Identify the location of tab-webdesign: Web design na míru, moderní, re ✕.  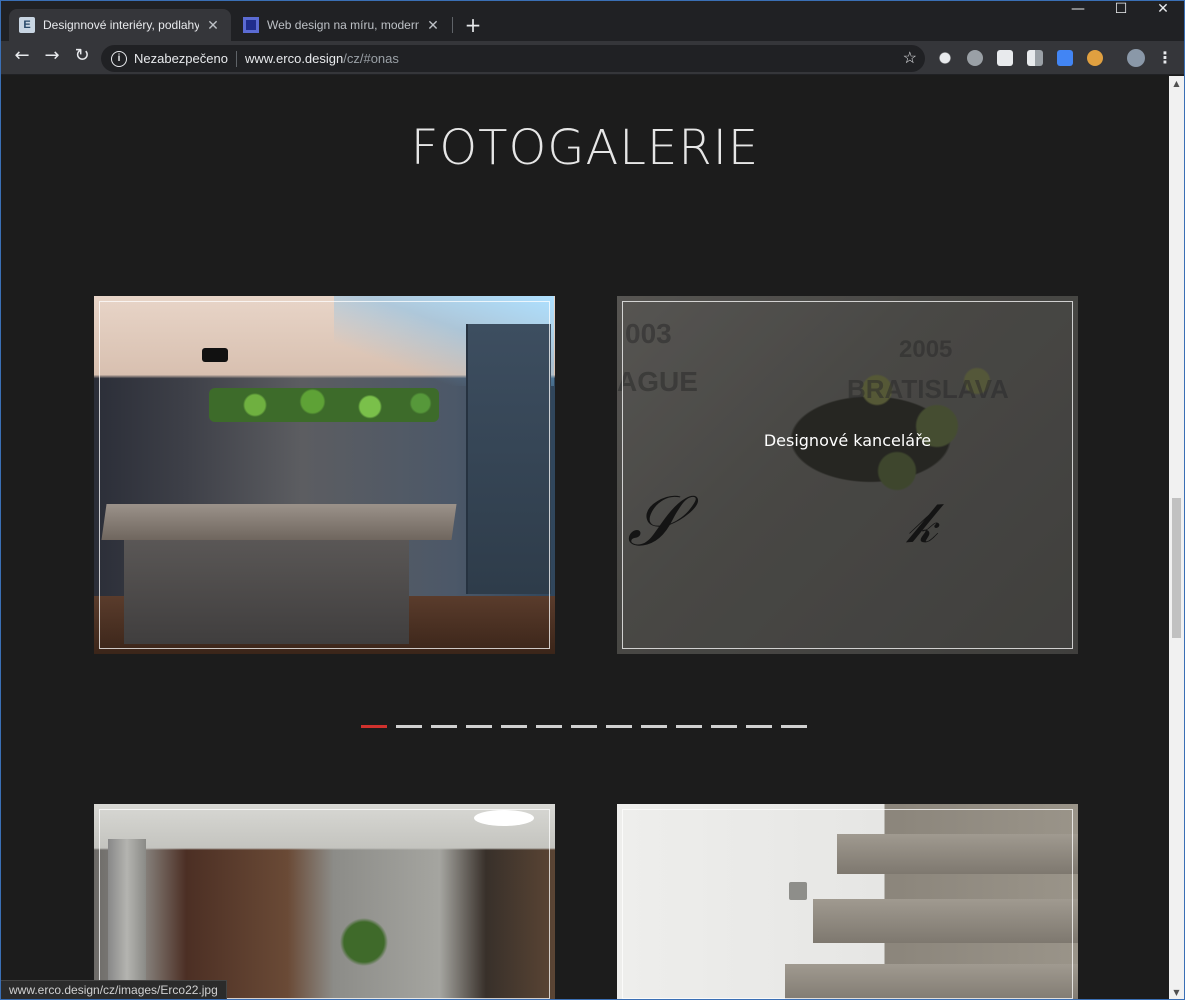
(342, 25).